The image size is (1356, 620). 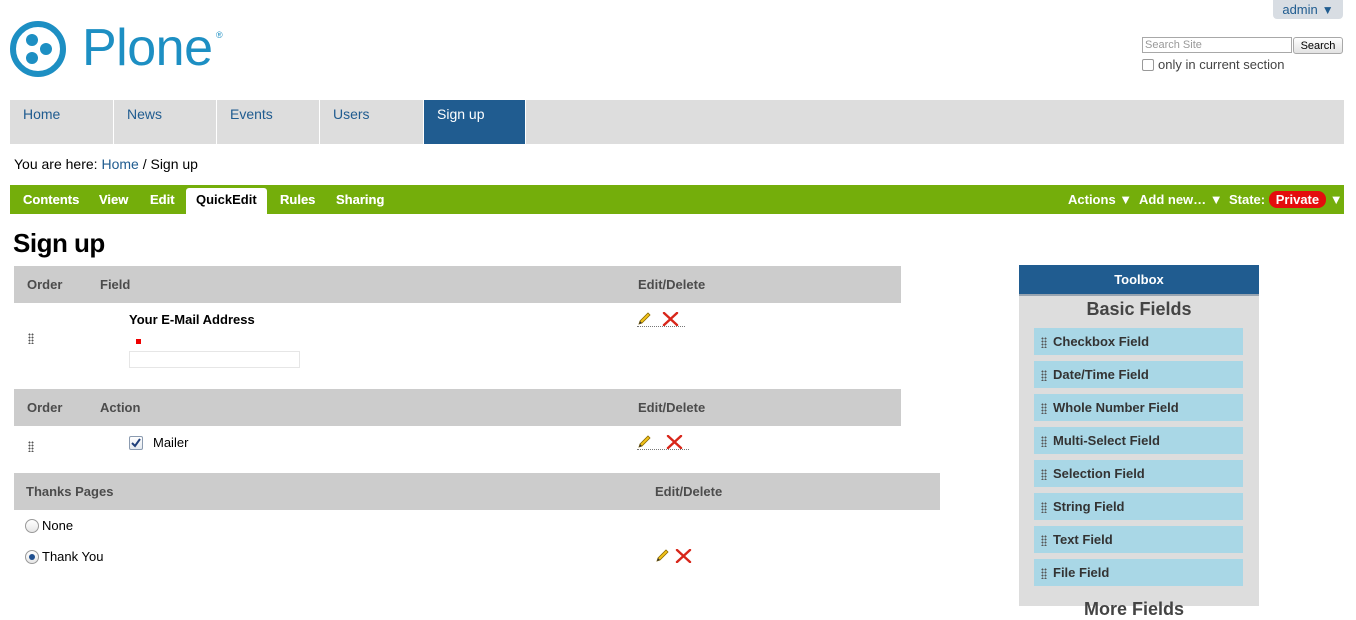 What do you see at coordinates (1081, 572) in the screenshot?
I see `toolbox-item-label: File Field` at bounding box center [1081, 572].